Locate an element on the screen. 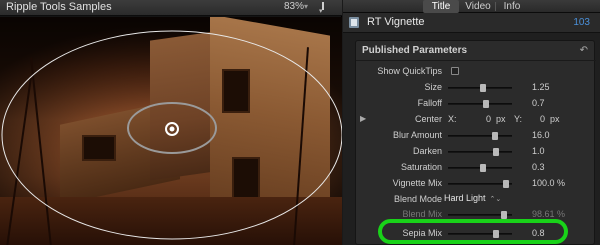 The height and width of the screenshot is (245, 600). size-value: 1.25 is located at coordinates (541, 87).